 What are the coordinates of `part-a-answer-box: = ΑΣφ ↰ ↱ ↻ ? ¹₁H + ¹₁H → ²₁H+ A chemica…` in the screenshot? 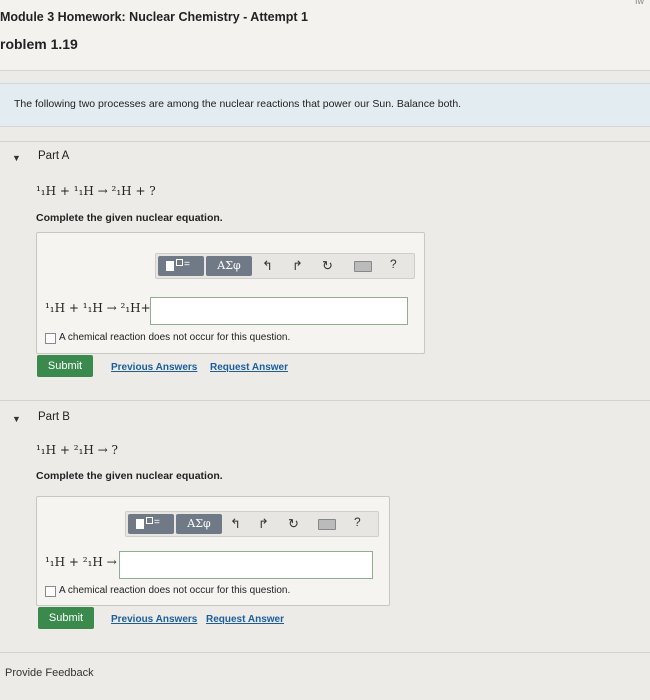 It's located at (230, 293).